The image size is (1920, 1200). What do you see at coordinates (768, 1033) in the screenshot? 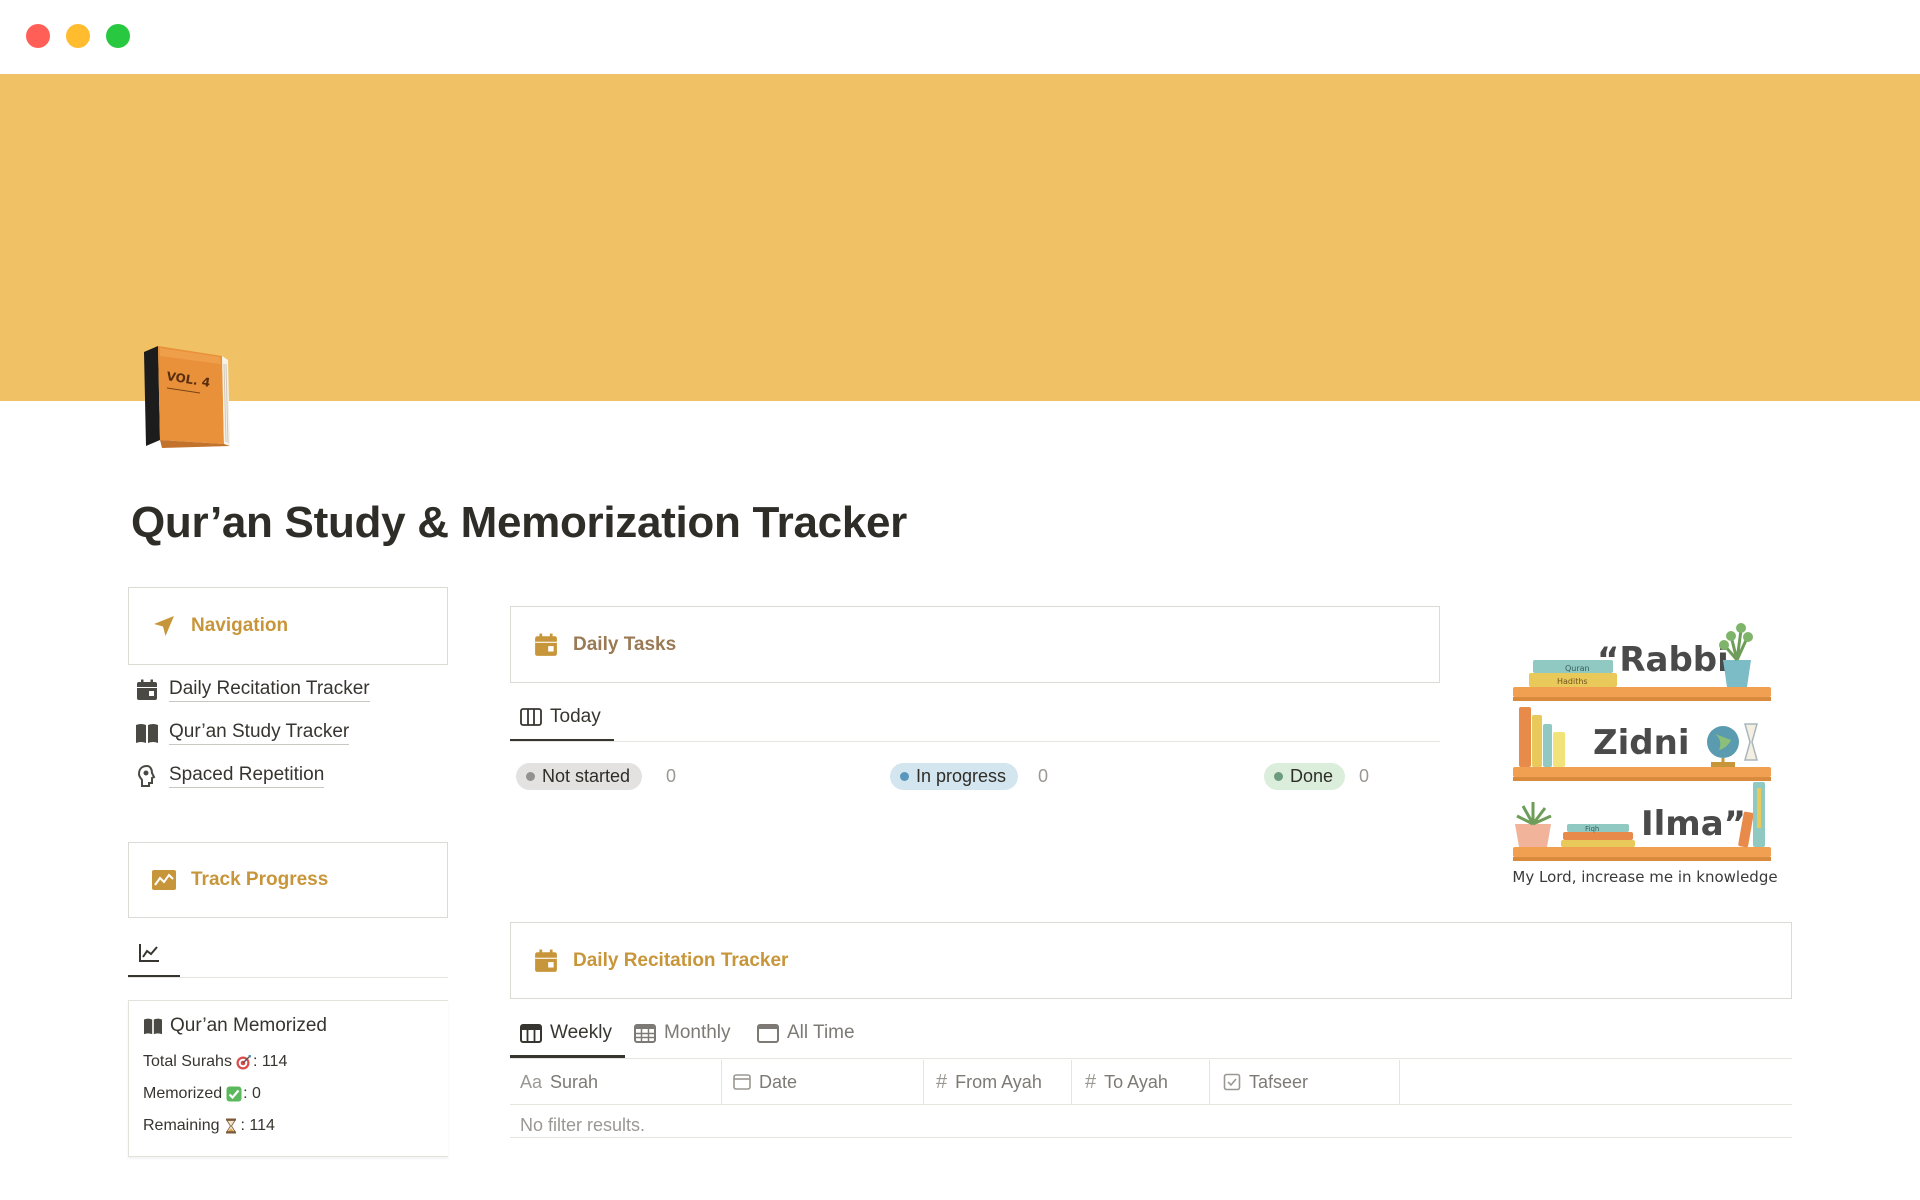
I see `calendar-outline-icon` at bounding box center [768, 1033].